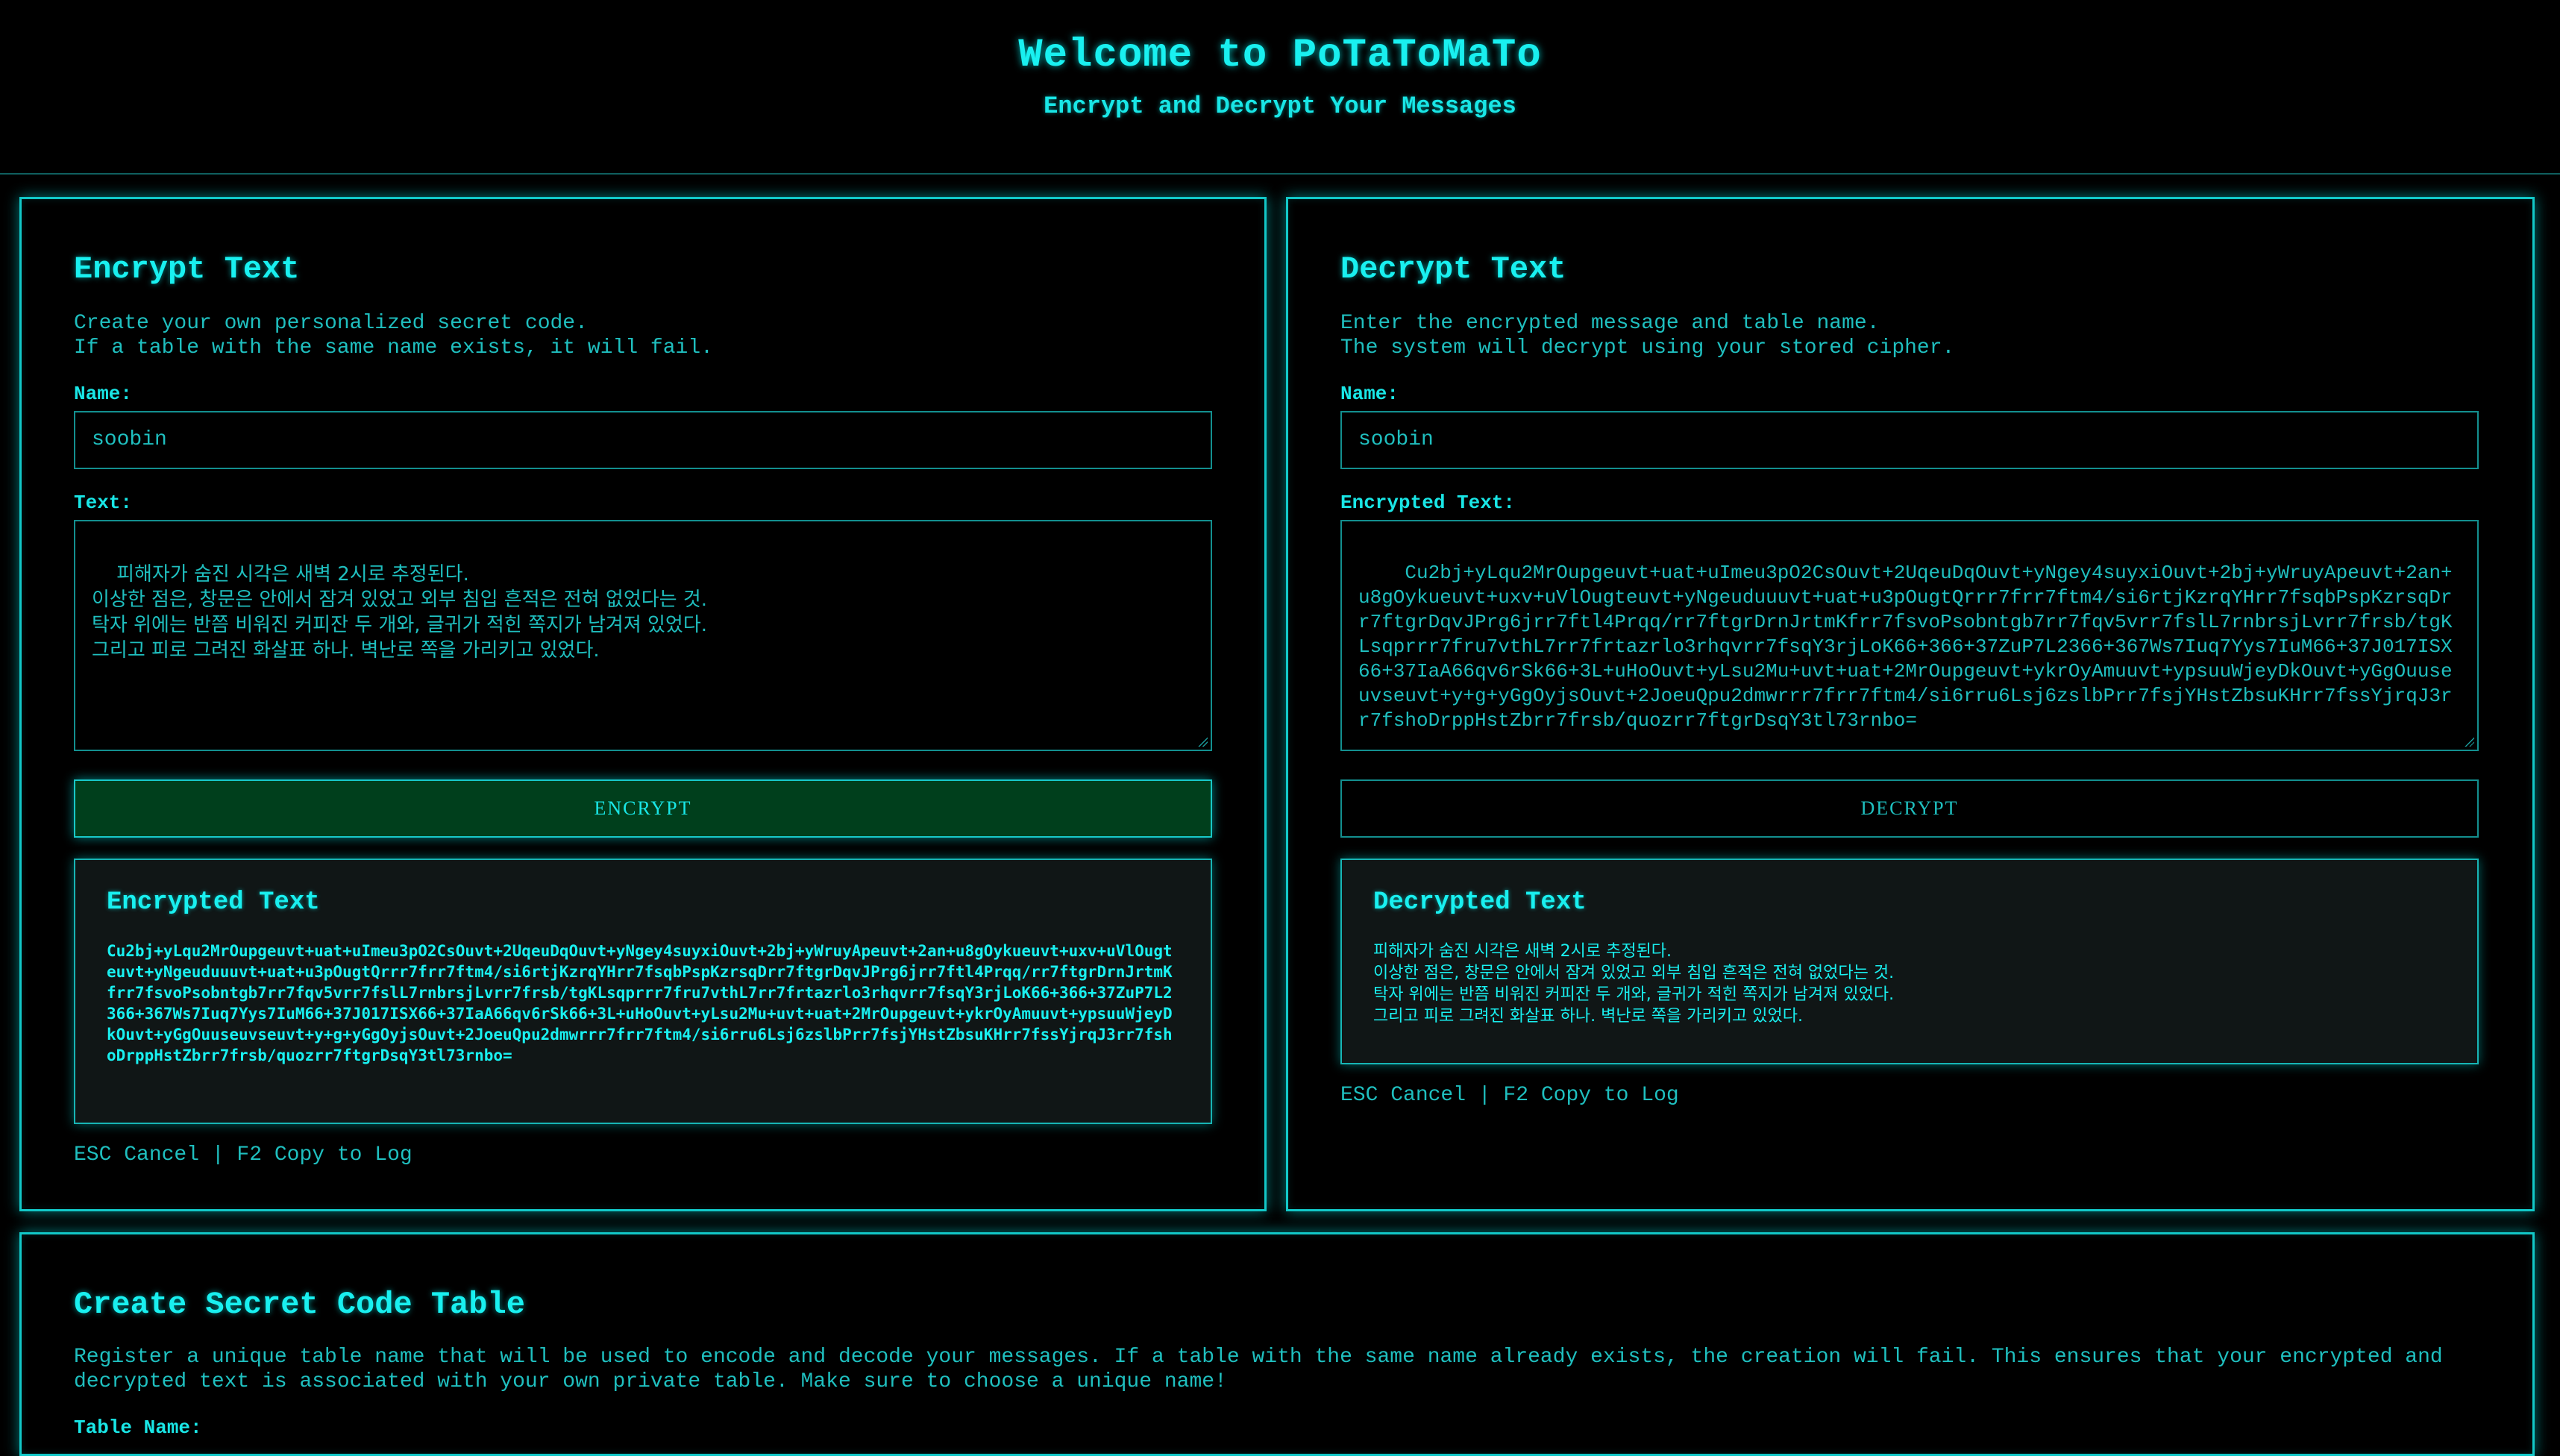 The width and height of the screenshot is (2560, 1456). I want to click on encrypt-text-label: Text:, so click(103, 503).